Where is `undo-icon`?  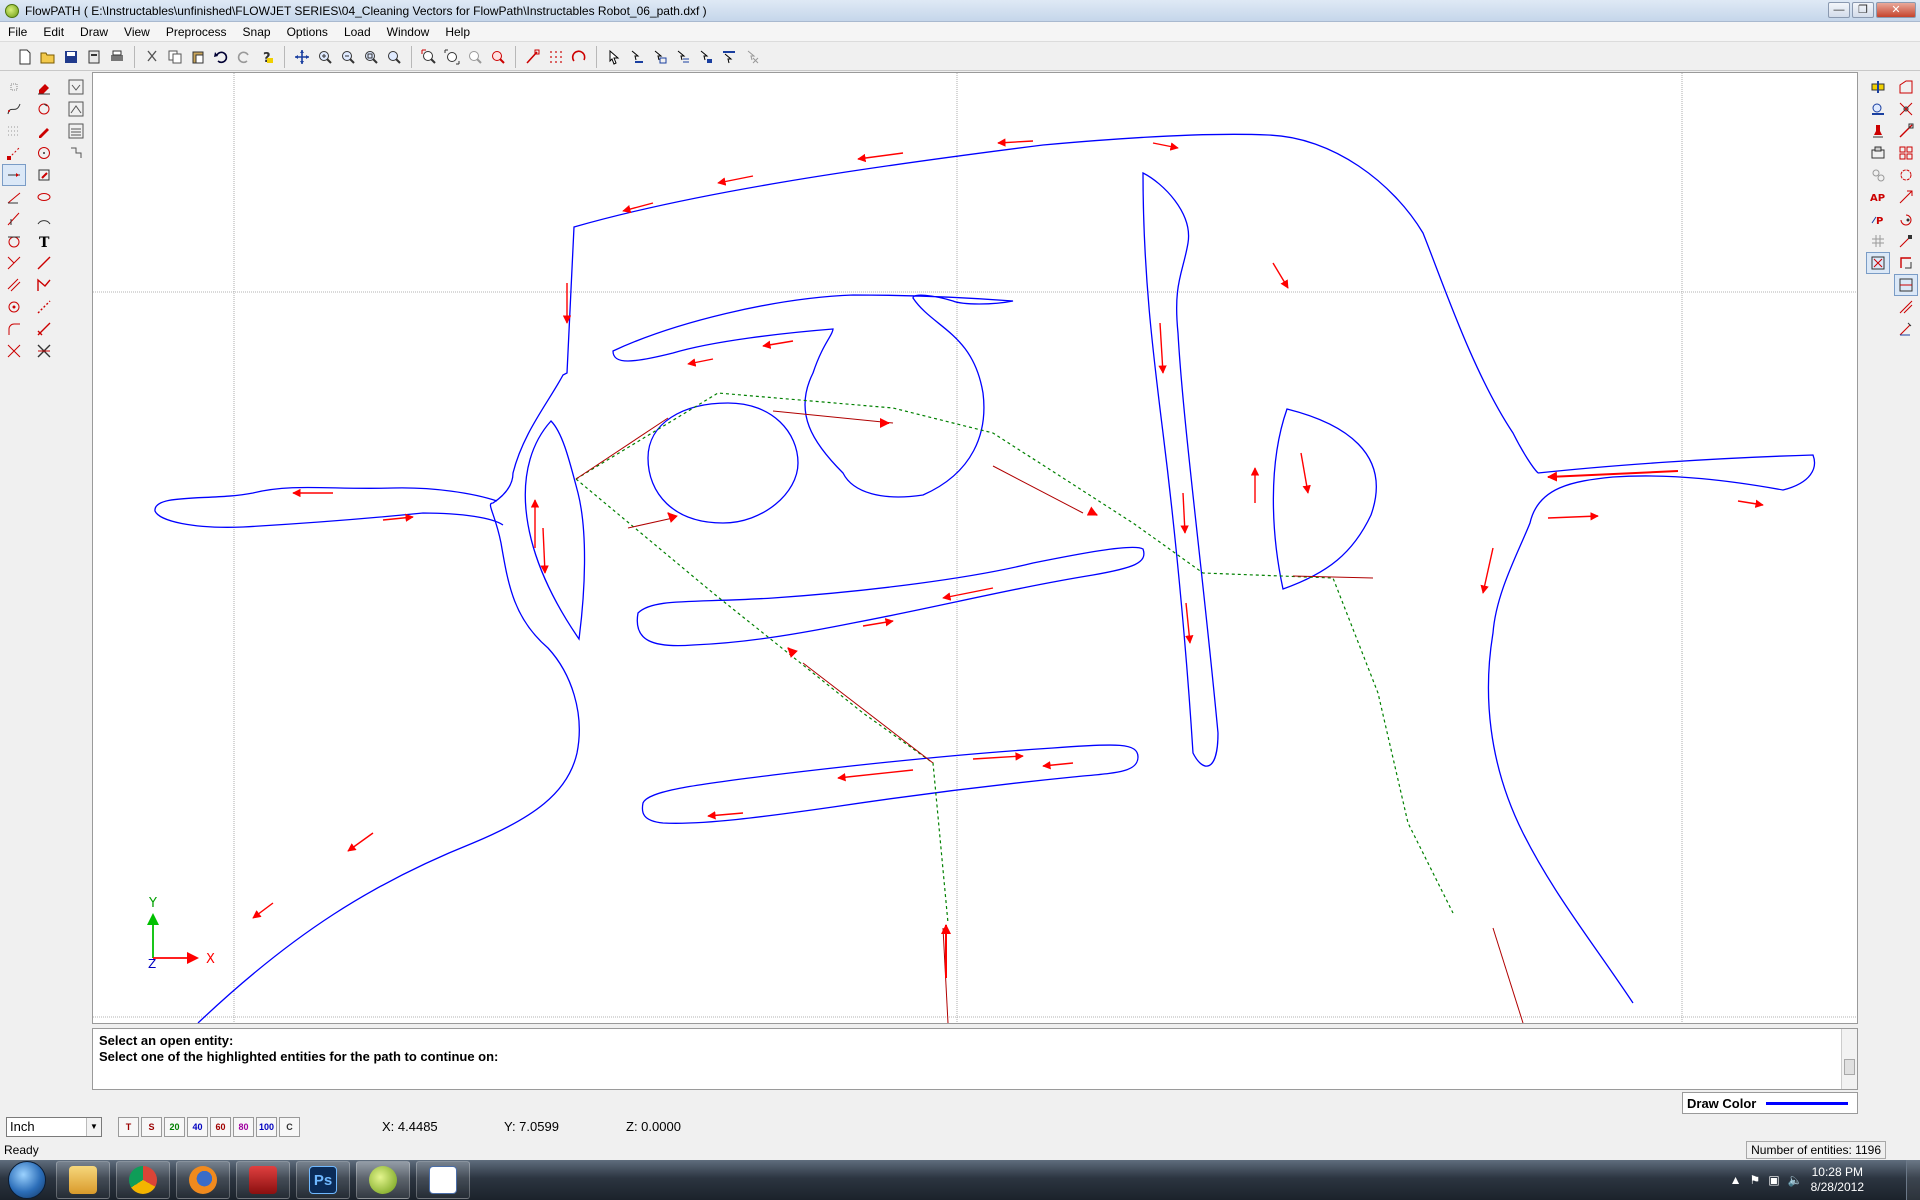
undo-icon is located at coordinates (221, 57).